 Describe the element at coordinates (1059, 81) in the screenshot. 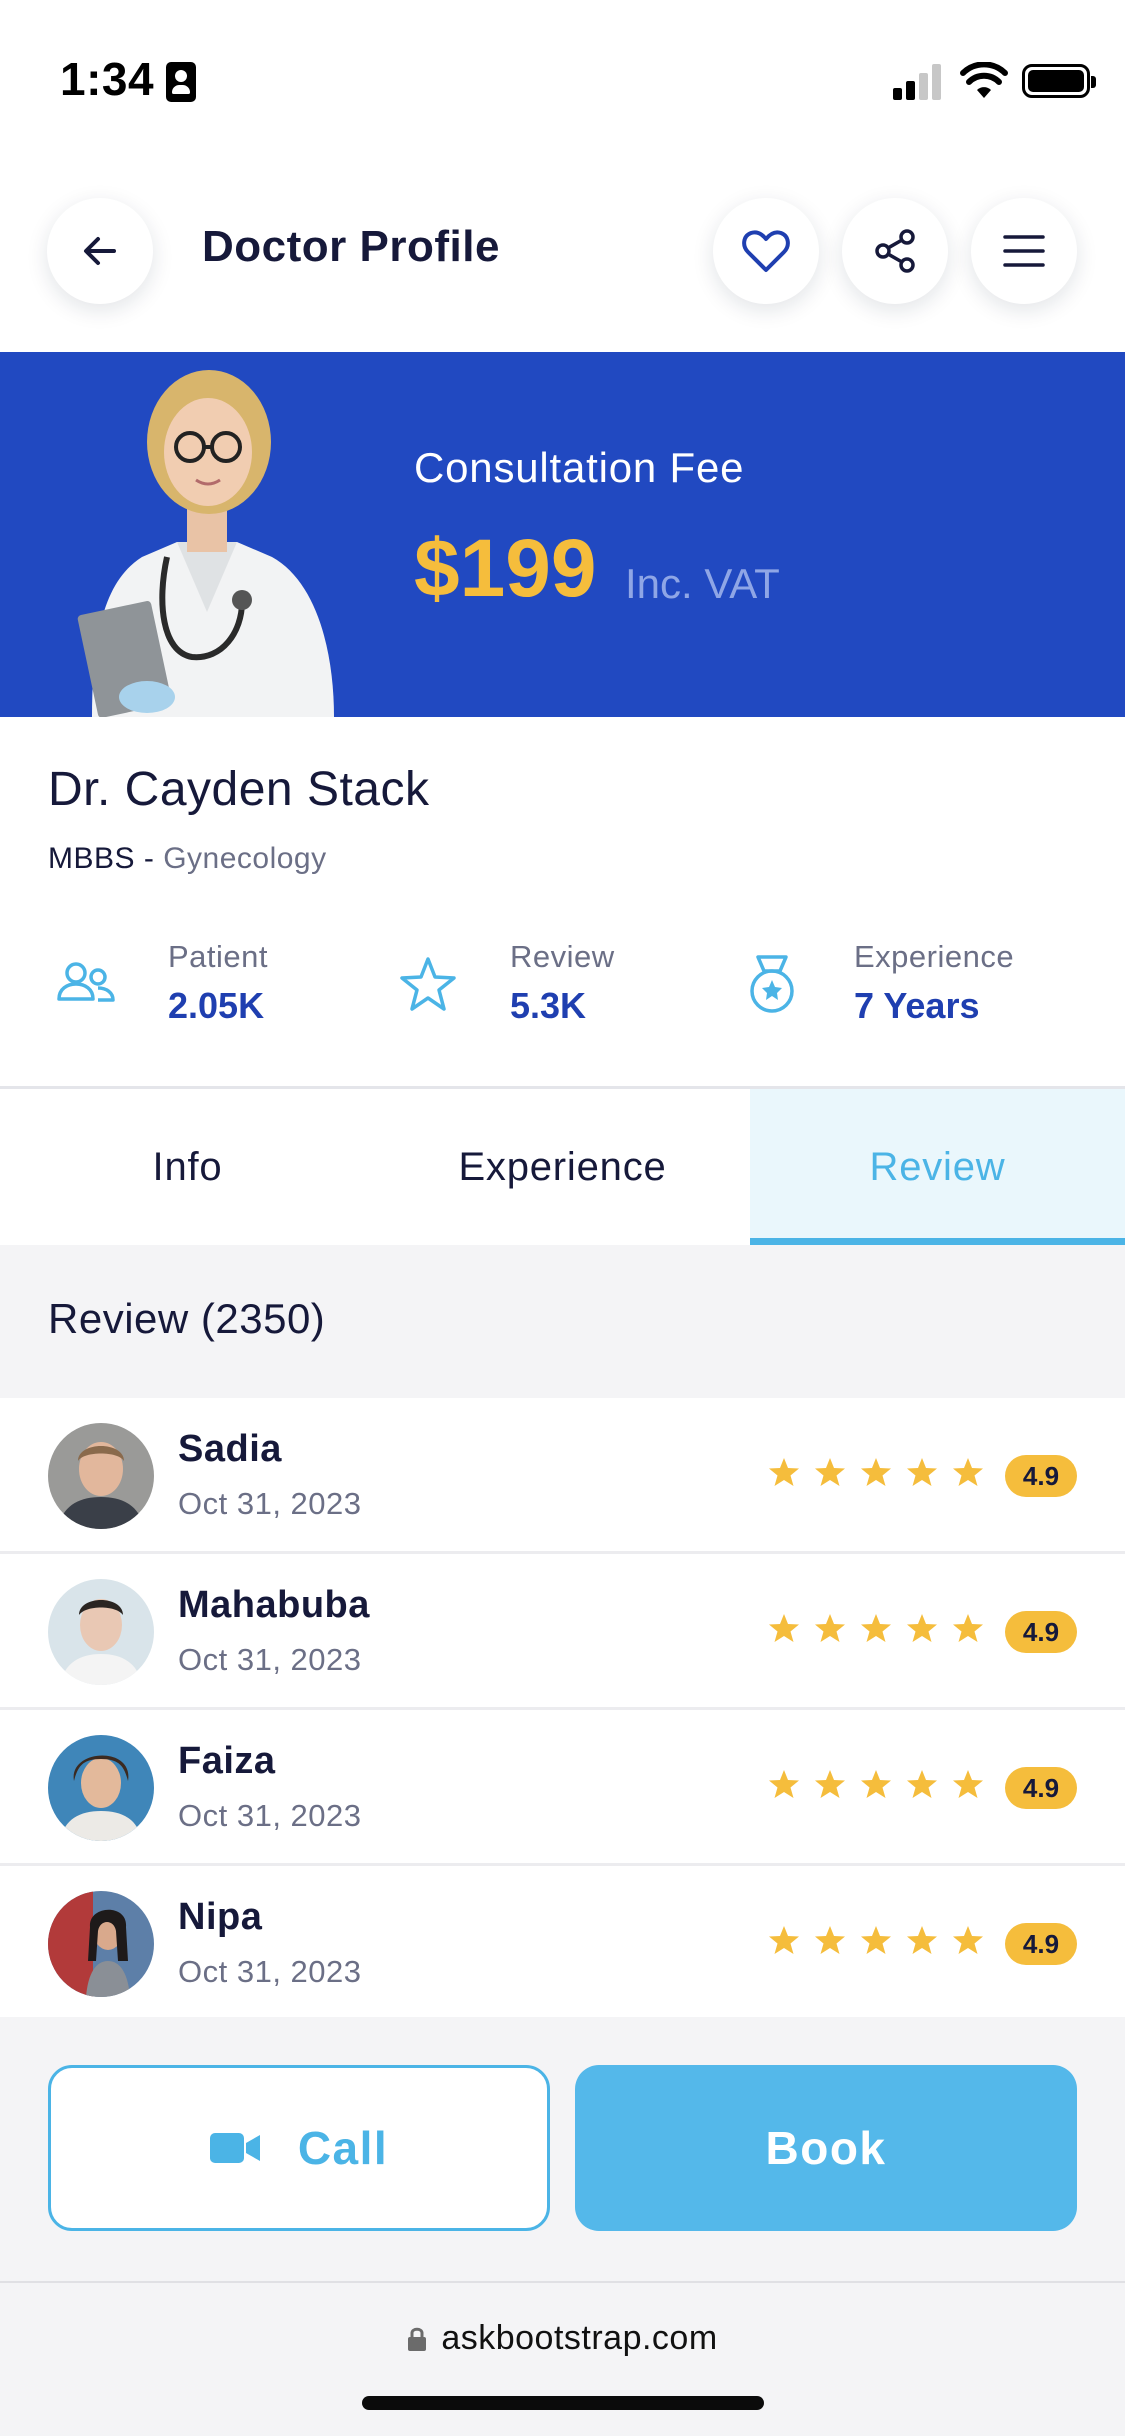

I see `battery-icon` at that location.